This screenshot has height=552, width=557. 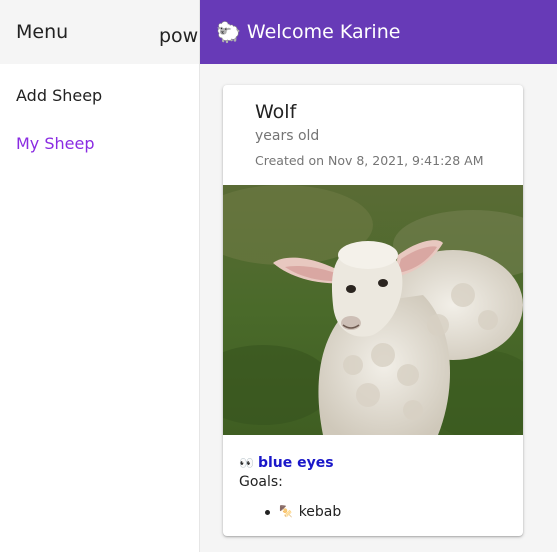 I want to click on created-date: Created on Nov 8, 2021, 9:41:28 AM, so click(x=369, y=160).